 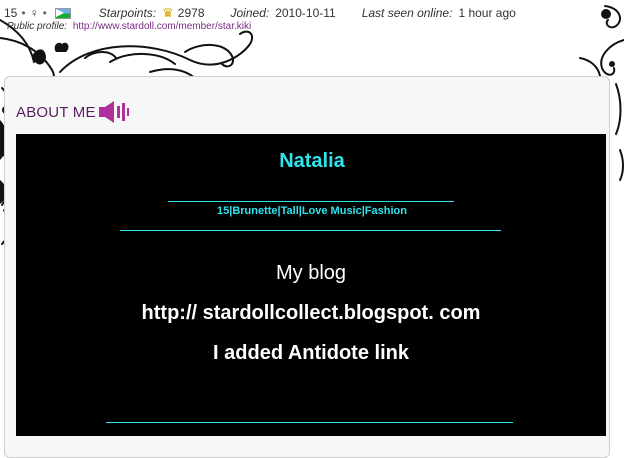 I want to click on public-profile-link: http://www.stardoll.com/member/star.kiki, so click(x=162, y=26).